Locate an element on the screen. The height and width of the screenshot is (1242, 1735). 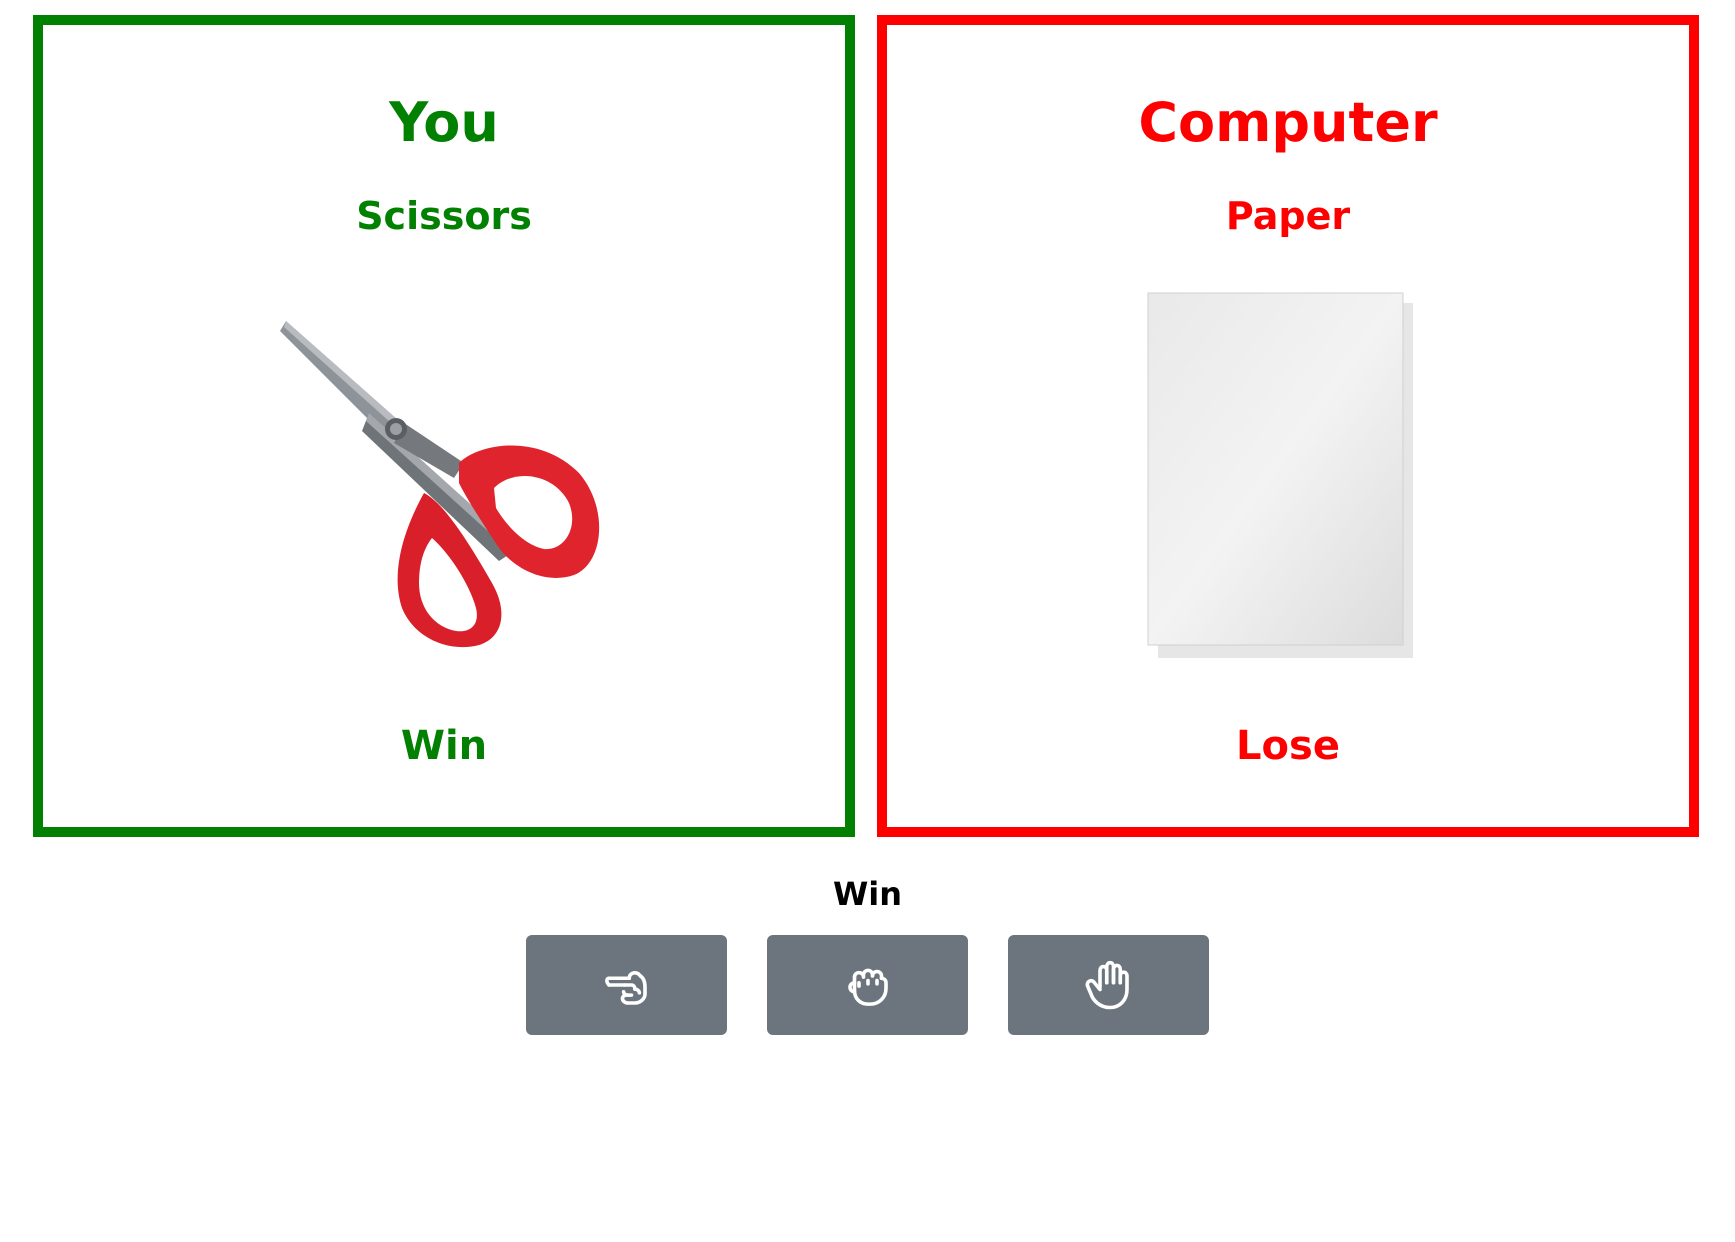
paper-button is located at coordinates (1108, 985).